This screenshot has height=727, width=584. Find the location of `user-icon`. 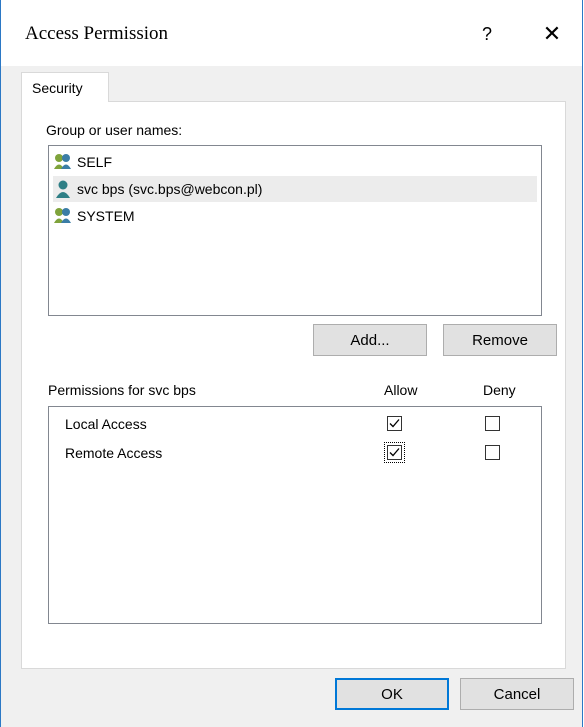

user-icon is located at coordinates (63, 189).